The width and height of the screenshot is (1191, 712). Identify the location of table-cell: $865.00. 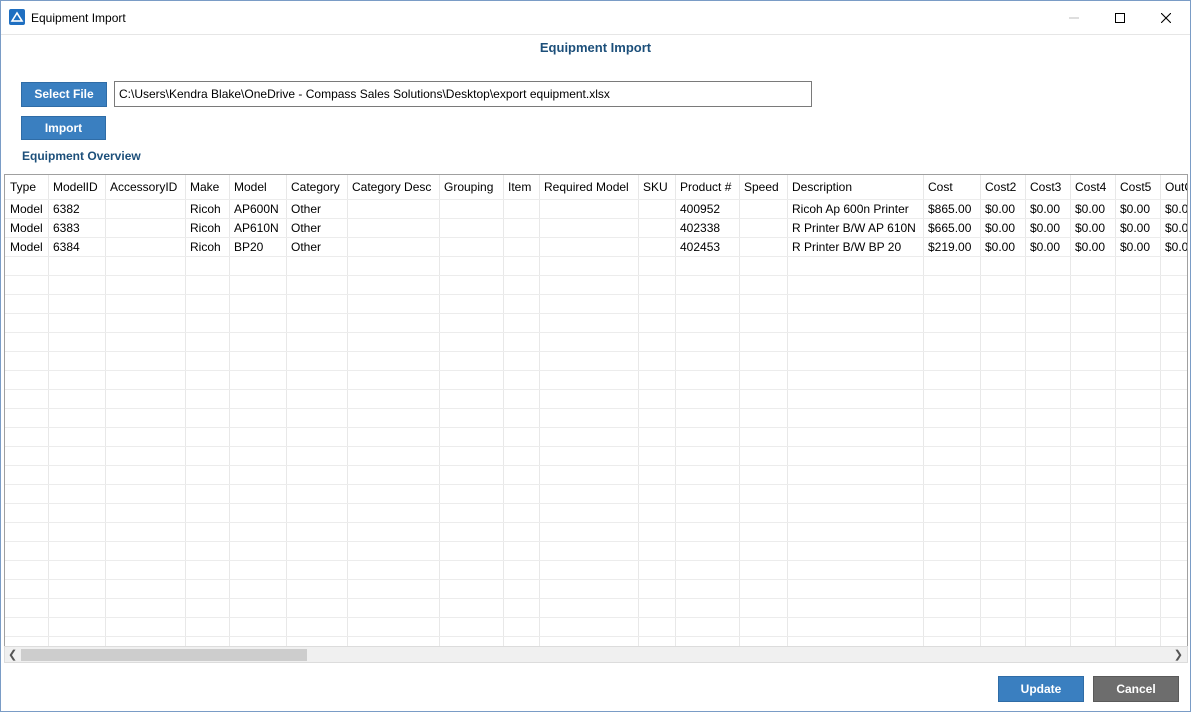
(949, 209).